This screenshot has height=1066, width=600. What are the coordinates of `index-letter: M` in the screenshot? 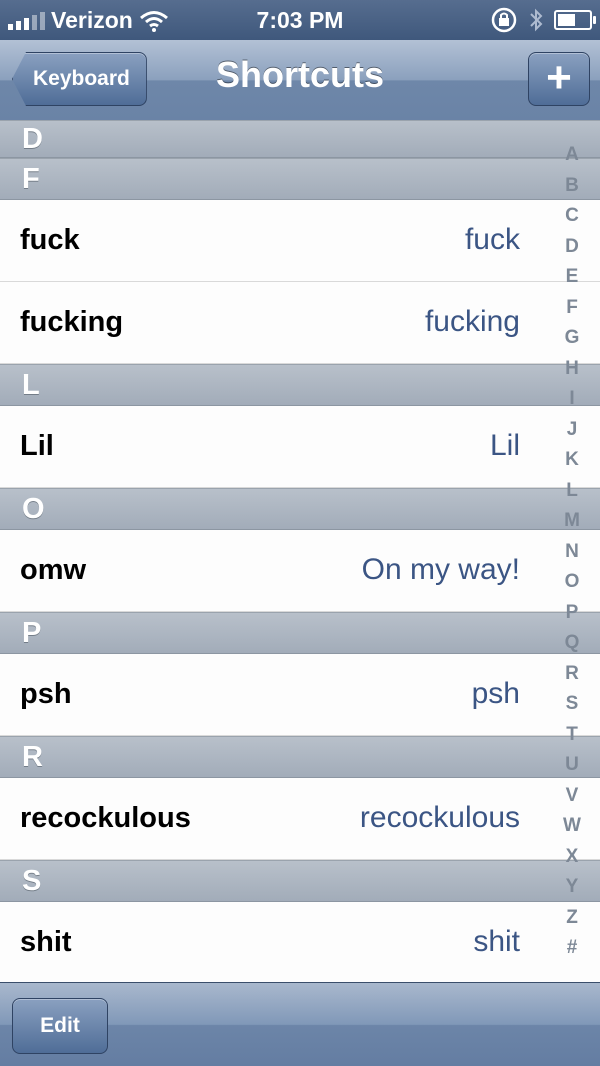 It's located at (572, 521).